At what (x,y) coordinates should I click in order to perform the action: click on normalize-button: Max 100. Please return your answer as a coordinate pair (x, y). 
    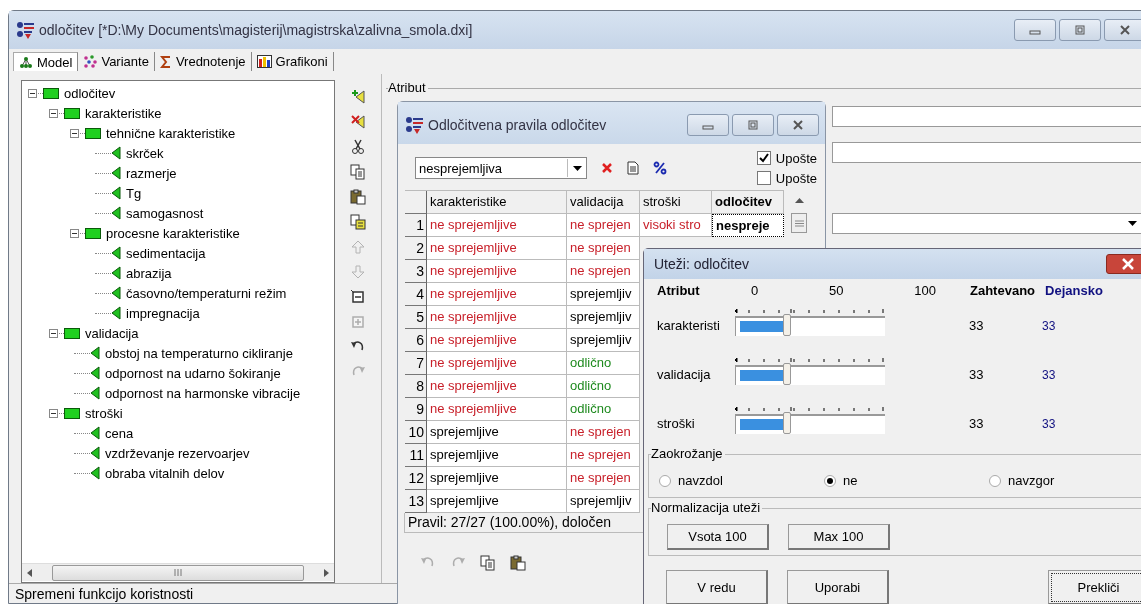
    Looking at the image, I should click on (839, 537).